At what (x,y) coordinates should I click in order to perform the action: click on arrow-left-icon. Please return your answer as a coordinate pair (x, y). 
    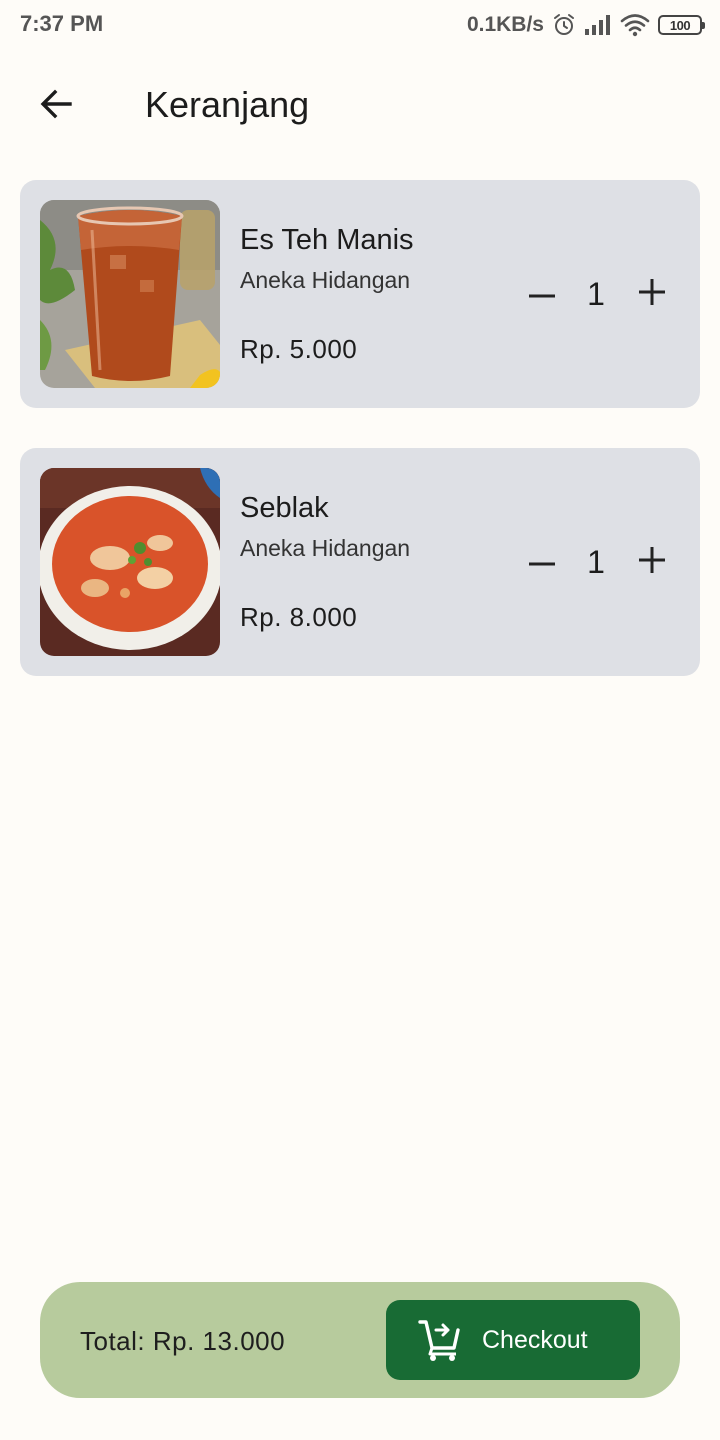
    Looking at the image, I should click on (56, 106).